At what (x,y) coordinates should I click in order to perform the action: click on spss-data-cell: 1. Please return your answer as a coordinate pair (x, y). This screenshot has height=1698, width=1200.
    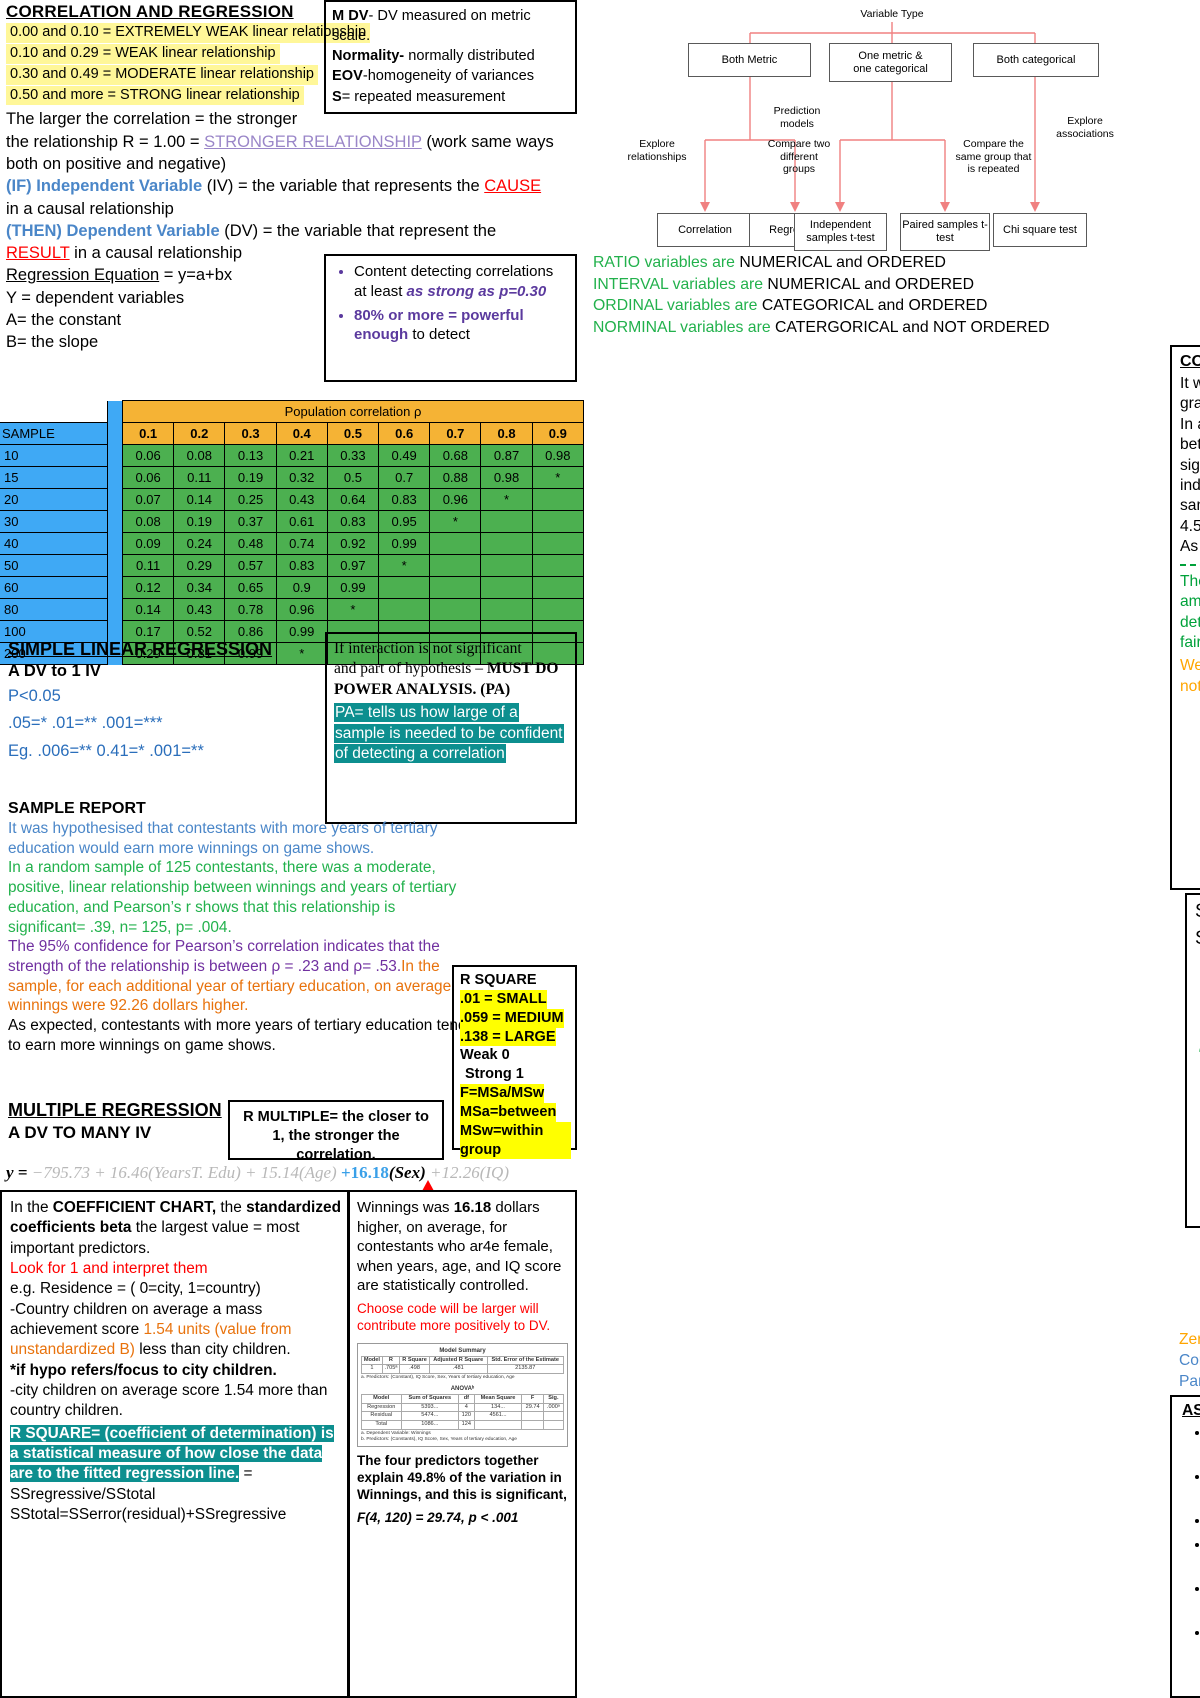
    Looking at the image, I should click on (372, 1369).